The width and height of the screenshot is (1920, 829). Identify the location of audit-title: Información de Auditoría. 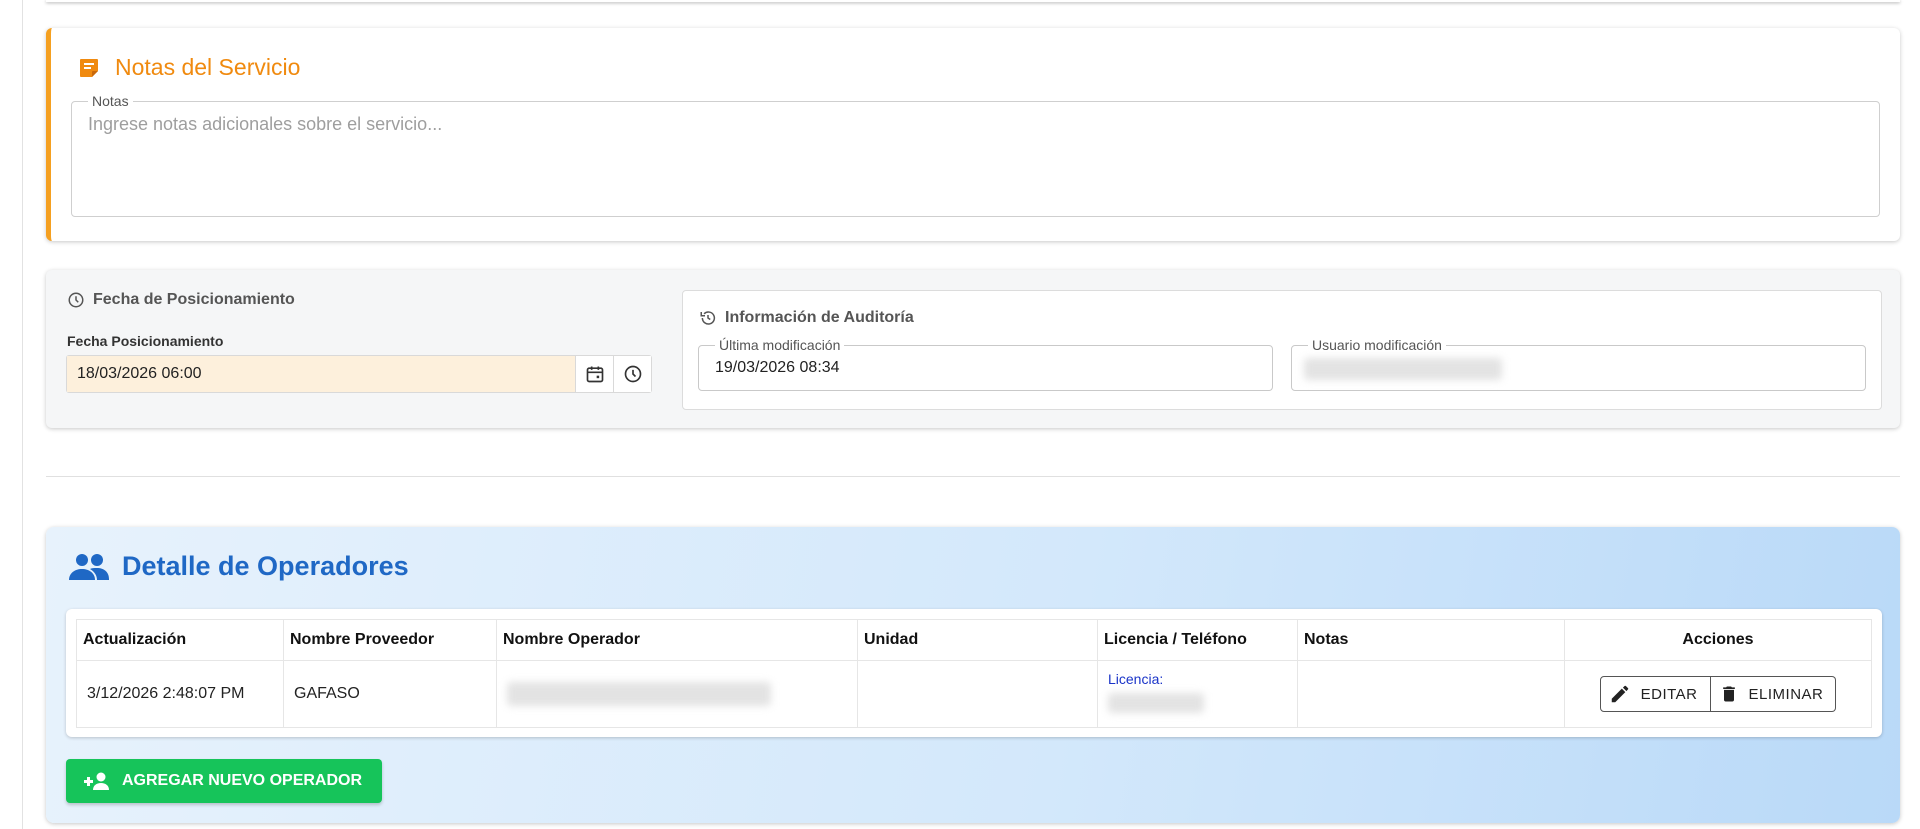
(819, 317).